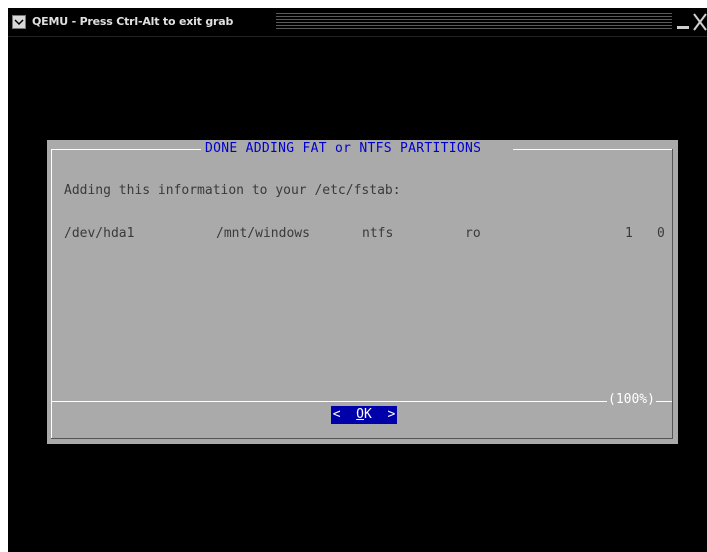  What do you see at coordinates (51, 294) in the screenshot?
I see `frame-left` at bounding box center [51, 294].